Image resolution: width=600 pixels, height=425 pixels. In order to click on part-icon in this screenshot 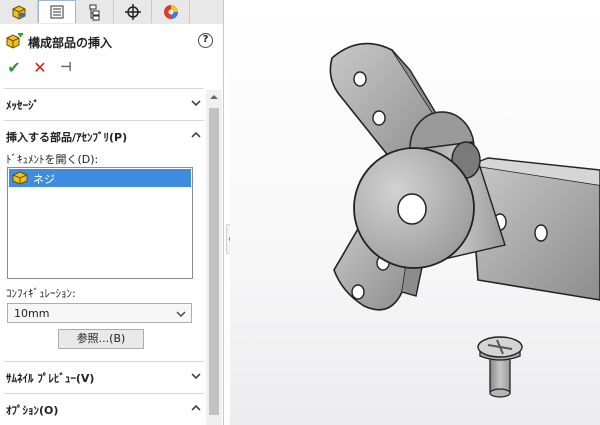, I will do `click(20, 178)`.